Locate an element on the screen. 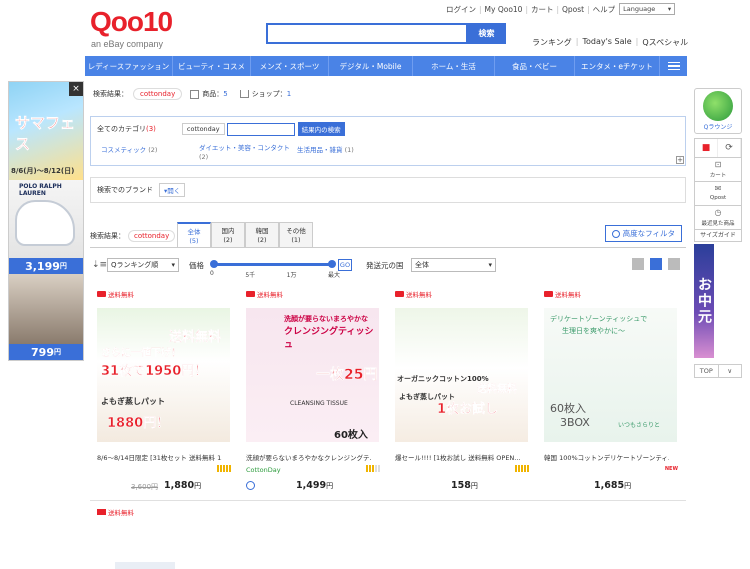  all-categories-link: 全てのカテゴリ is located at coordinates (121, 129).